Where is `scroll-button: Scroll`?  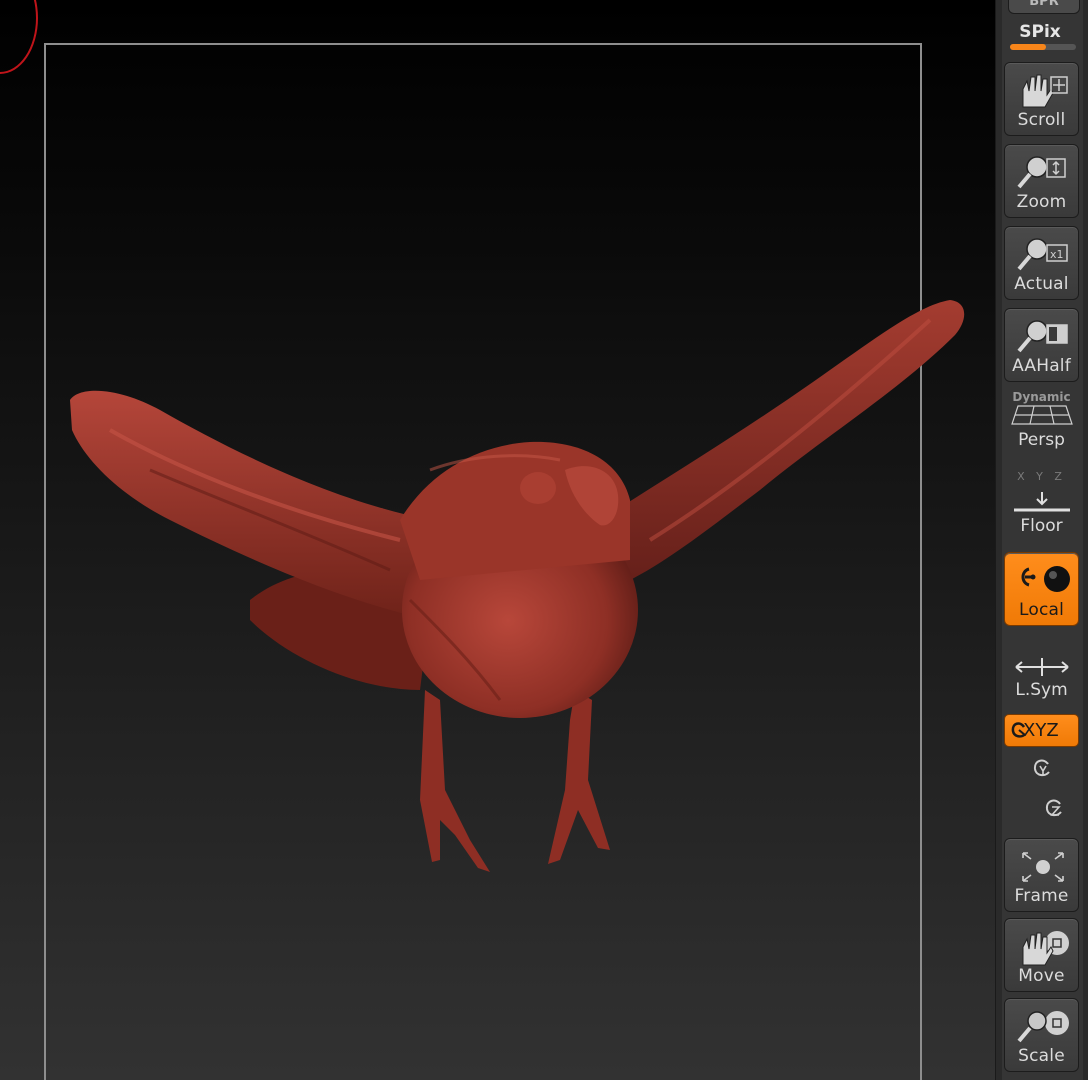
scroll-button: Scroll is located at coordinates (1041, 99).